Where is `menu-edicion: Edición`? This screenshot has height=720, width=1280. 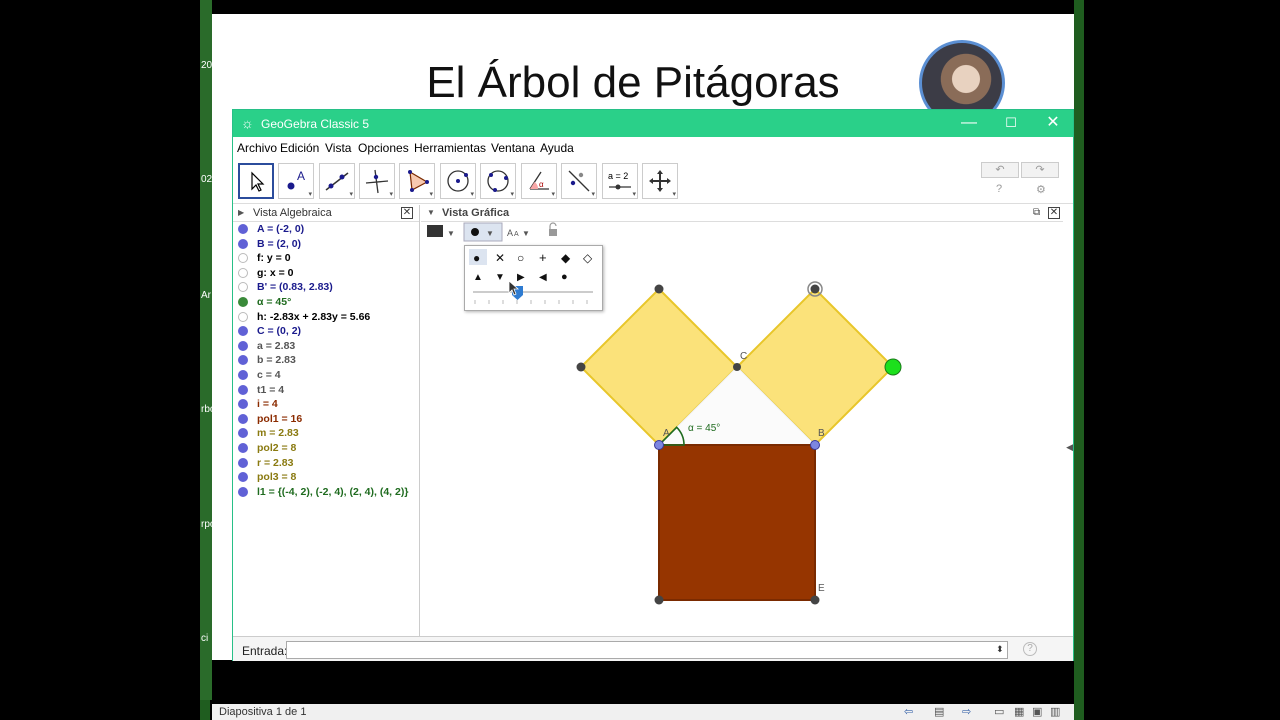 menu-edicion: Edición is located at coordinates (299, 148).